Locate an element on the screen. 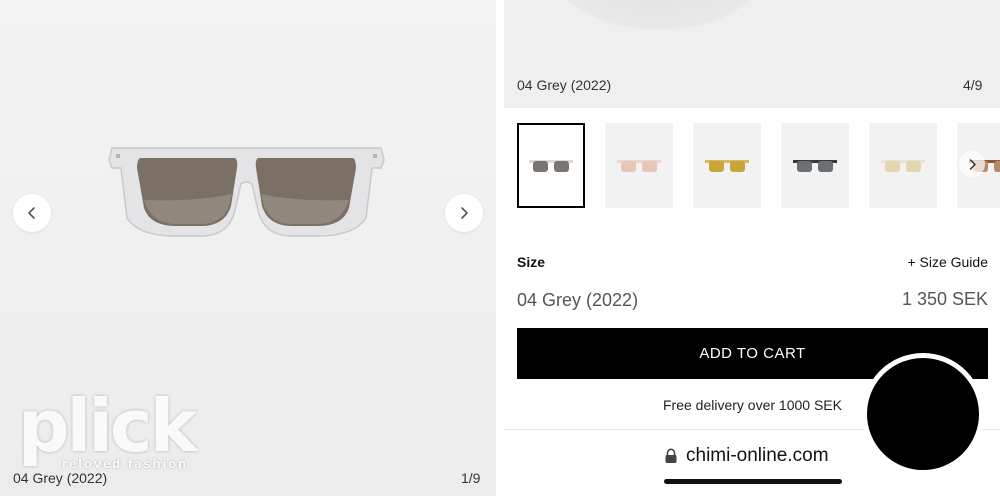 This screenshot has height=496, width=1000. hero-lens-shape is located at coordinates (659, 15).